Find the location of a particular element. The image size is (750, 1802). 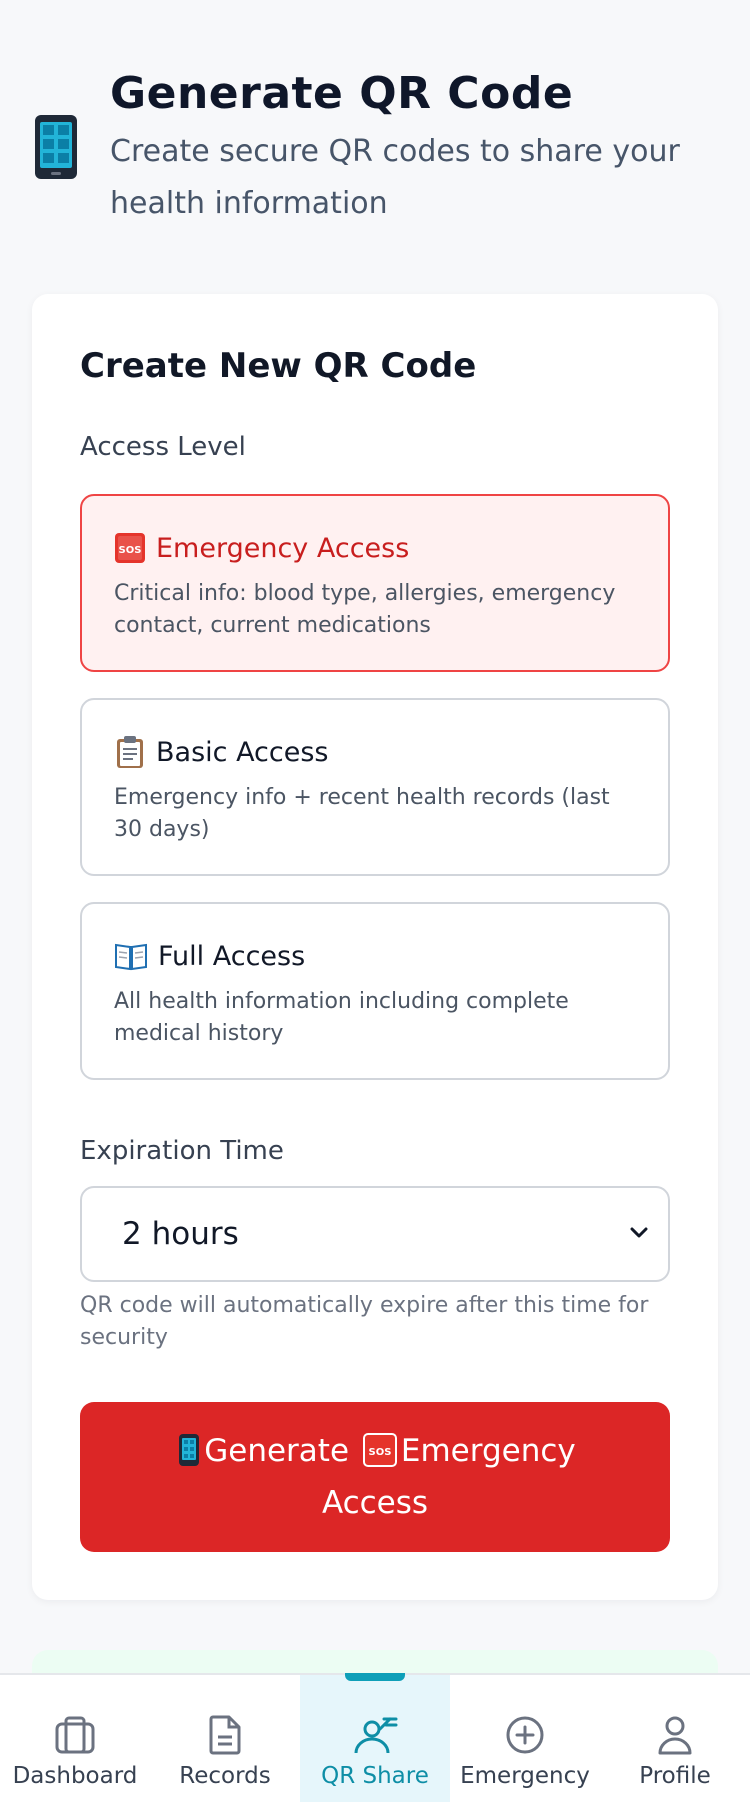

generate-qr-button: Generate SOS Emergency Access is located at coordinates (375, 1477).